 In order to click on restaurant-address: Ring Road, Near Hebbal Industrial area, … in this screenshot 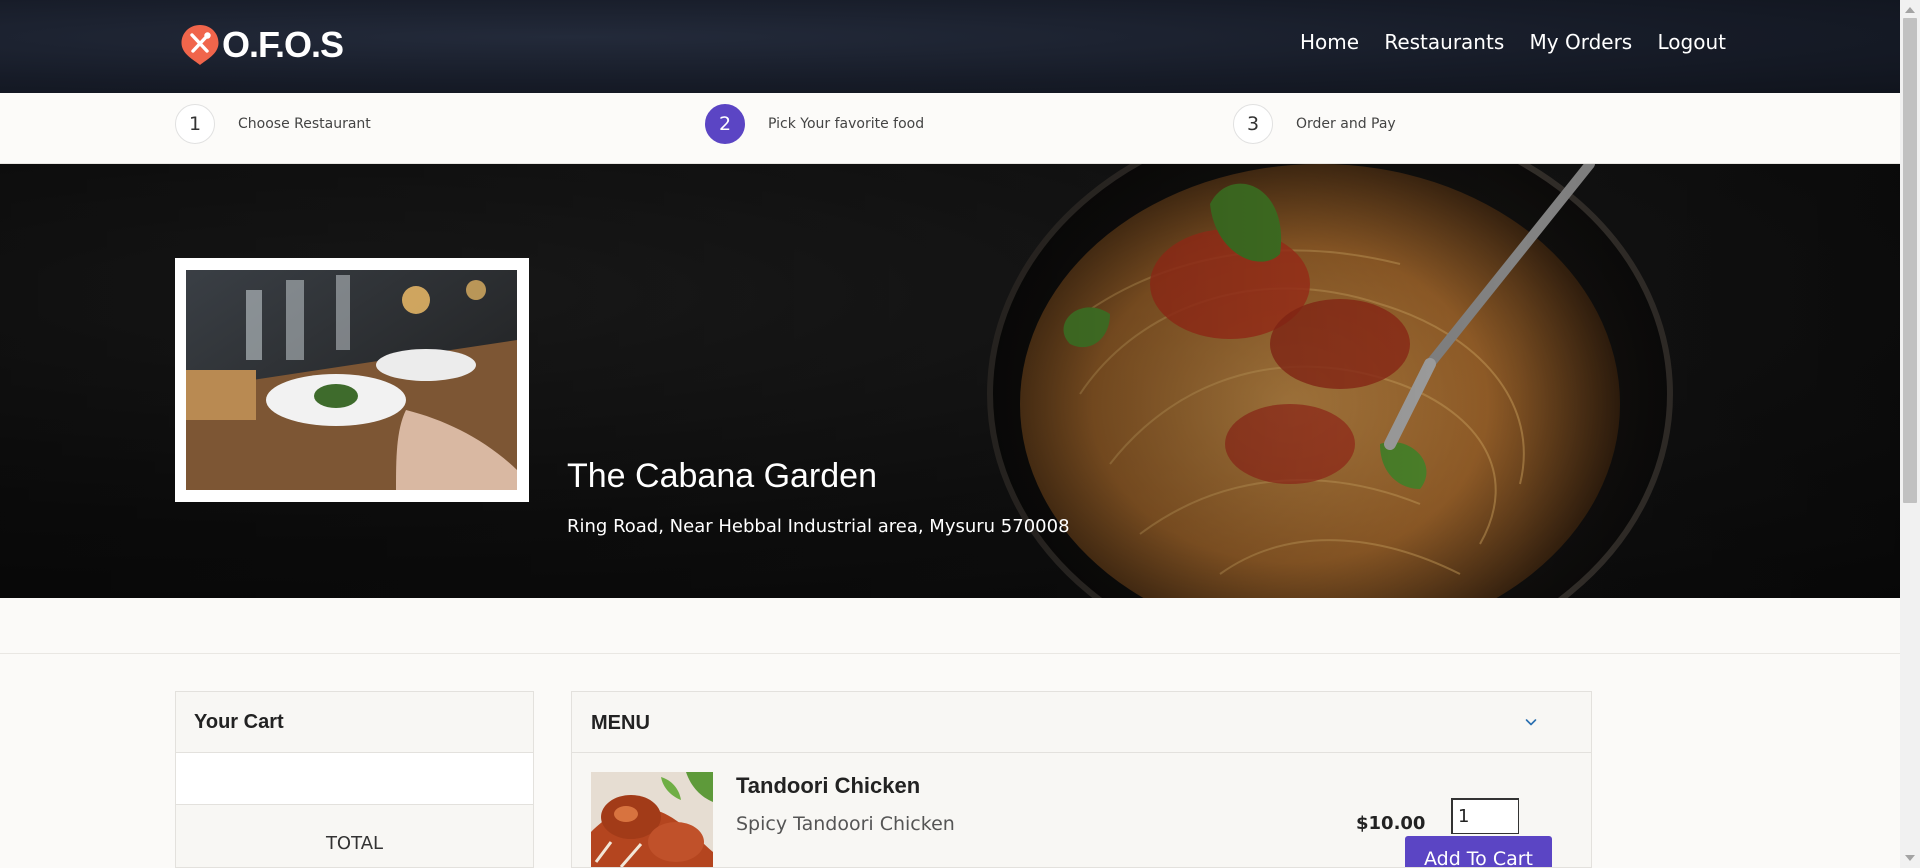, I will do `click(818, 526)`.